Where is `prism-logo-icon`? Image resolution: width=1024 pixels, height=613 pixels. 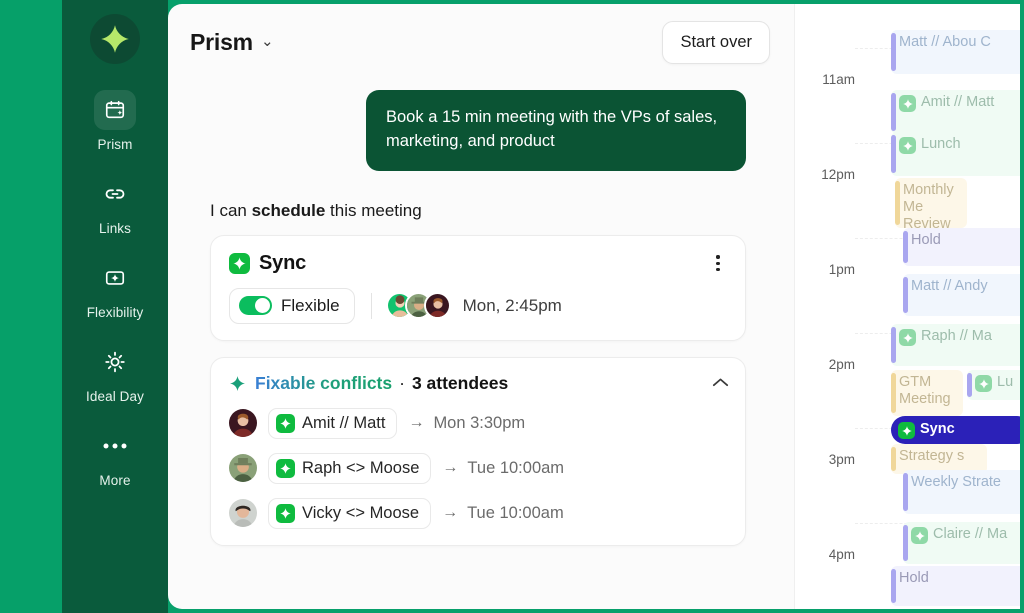 prism-logo-icon is located at coordinates (115, 39).